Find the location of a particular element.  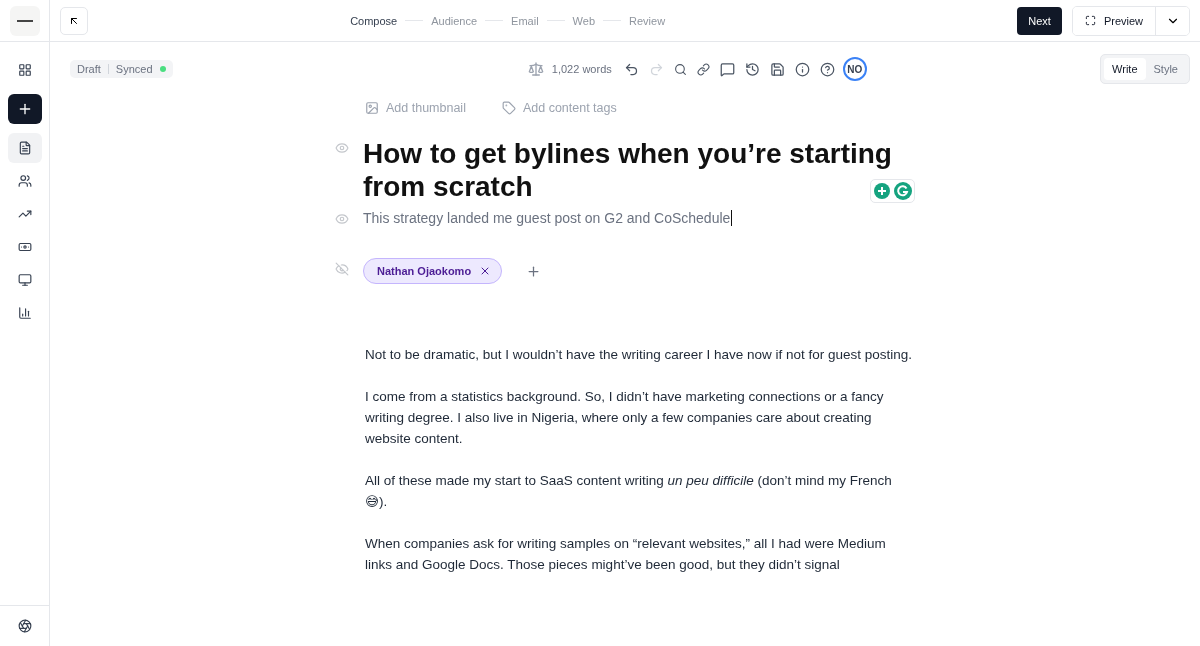

mode-tab: Style is located at coordinates (1165, 69).